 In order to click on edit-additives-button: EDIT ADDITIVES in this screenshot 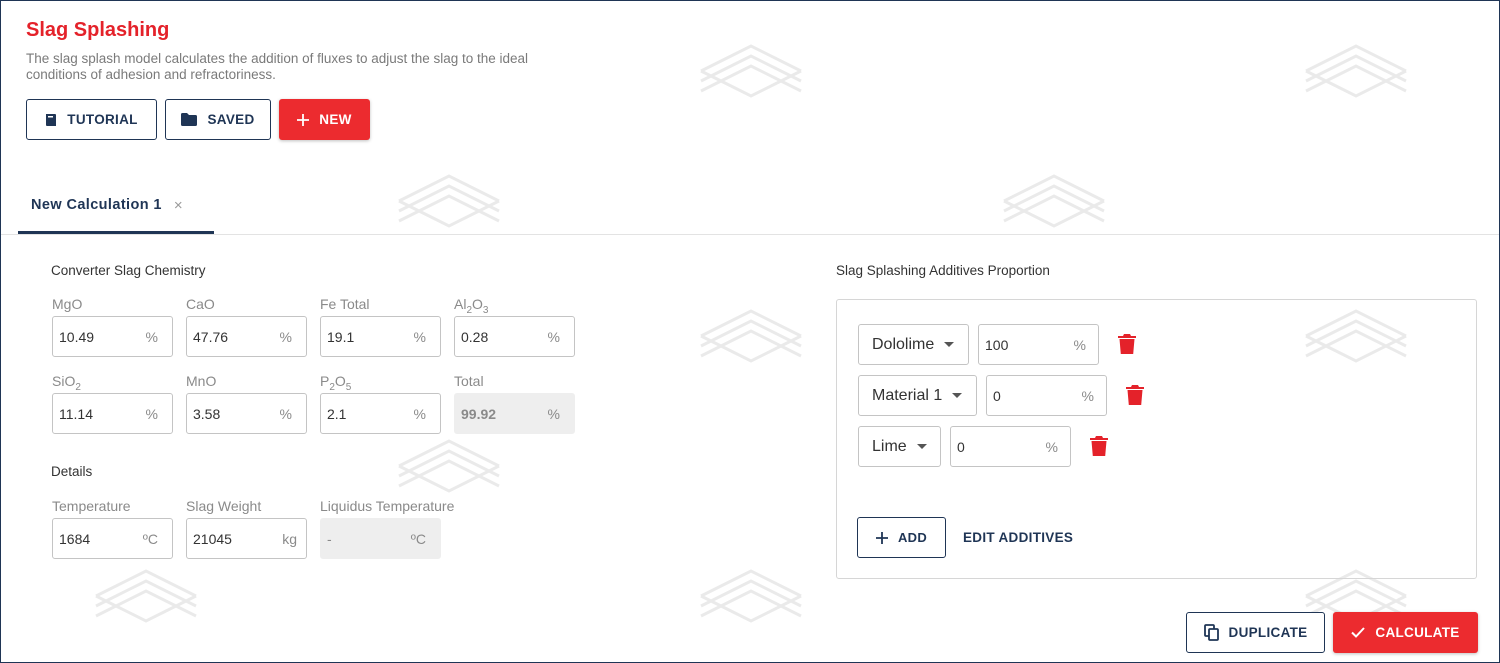, I will do `click(1018, 537)`.